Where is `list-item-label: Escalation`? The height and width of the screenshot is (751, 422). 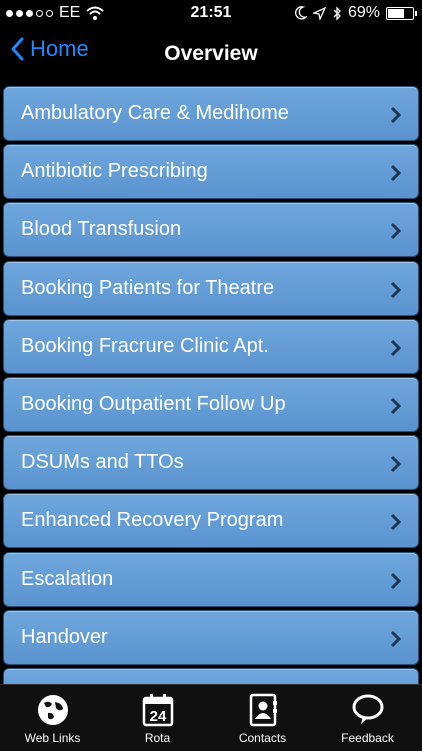 list-item-label: Escalation is located at coordinates (67, 578).